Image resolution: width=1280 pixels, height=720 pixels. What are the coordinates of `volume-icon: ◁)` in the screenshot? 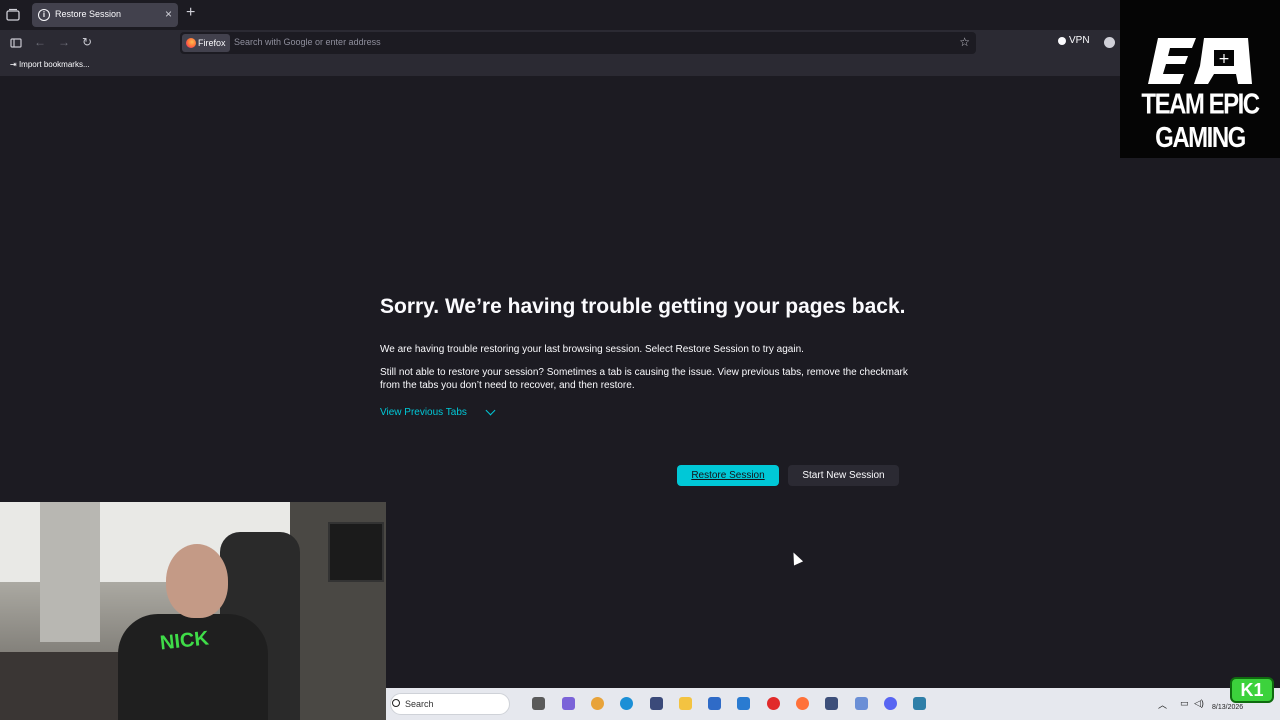 It's located at (1199, 703).